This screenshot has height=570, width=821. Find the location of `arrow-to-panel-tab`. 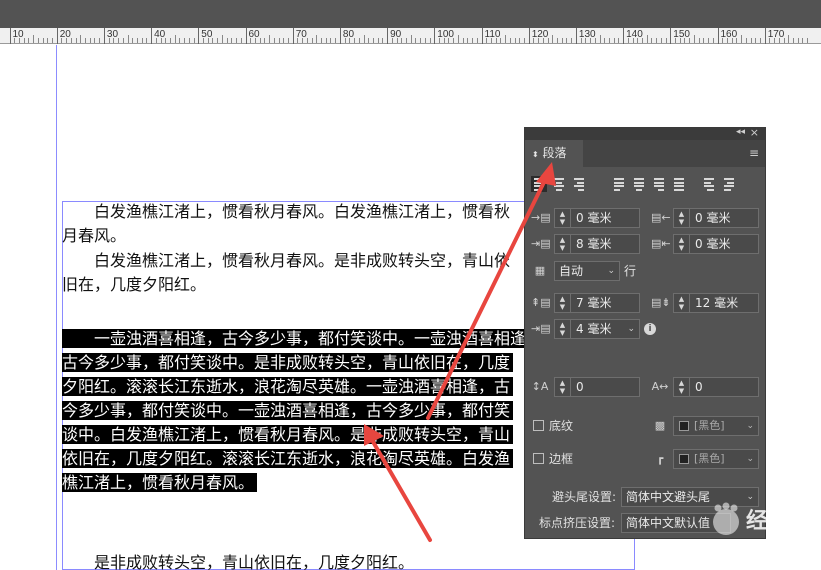

arrow-to-panel-tab is located at coordinates (491, 291).